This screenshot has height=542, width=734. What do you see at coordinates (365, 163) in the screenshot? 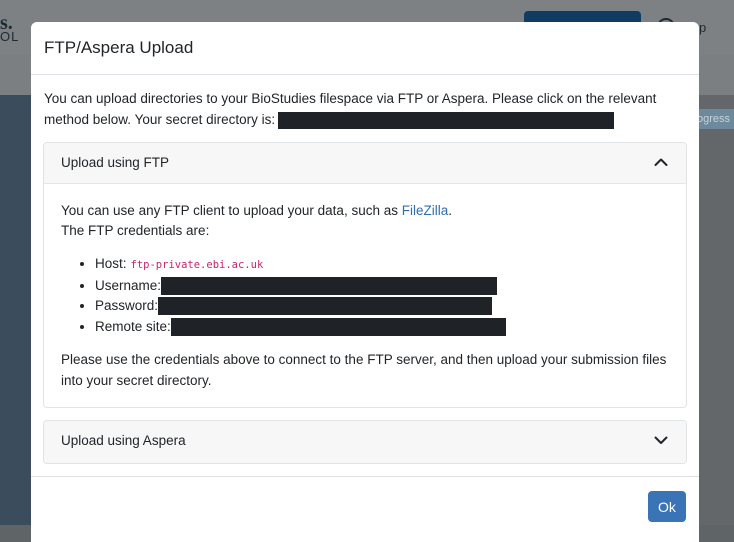
I see `ftp-panel-header: Upload using FTP` at bounding box center [365, 163].